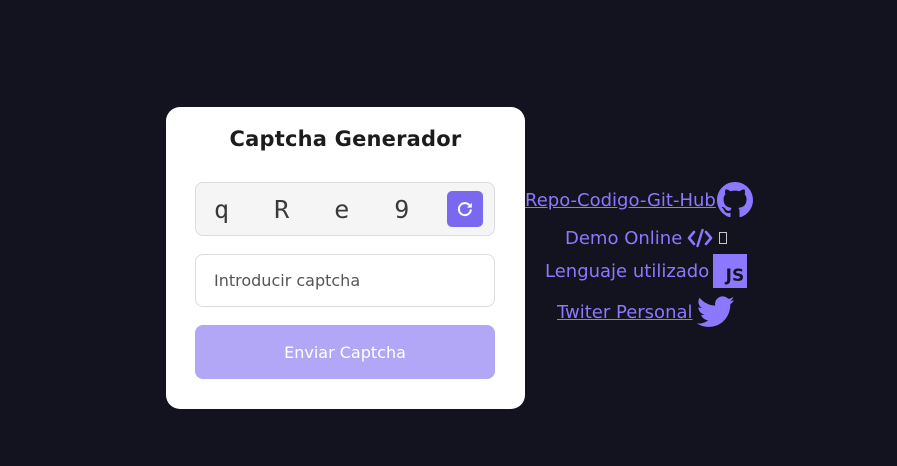  I want to click on language-row: Lenguaje utilizado JS, so click(646, 271).